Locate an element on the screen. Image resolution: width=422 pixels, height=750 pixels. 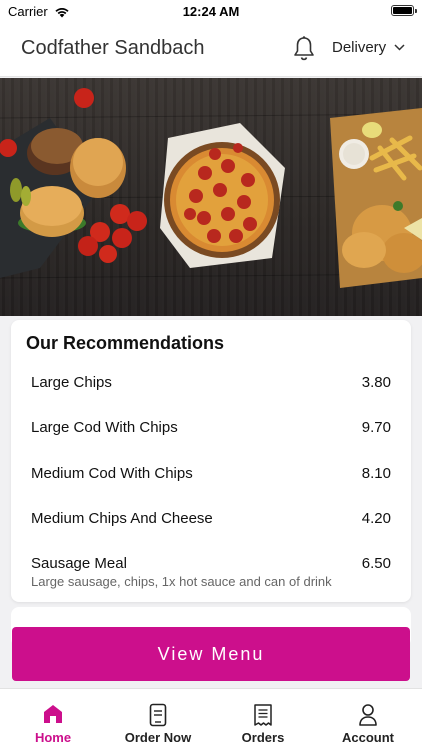
tab-label: Home is located at coordinates (53, 737).